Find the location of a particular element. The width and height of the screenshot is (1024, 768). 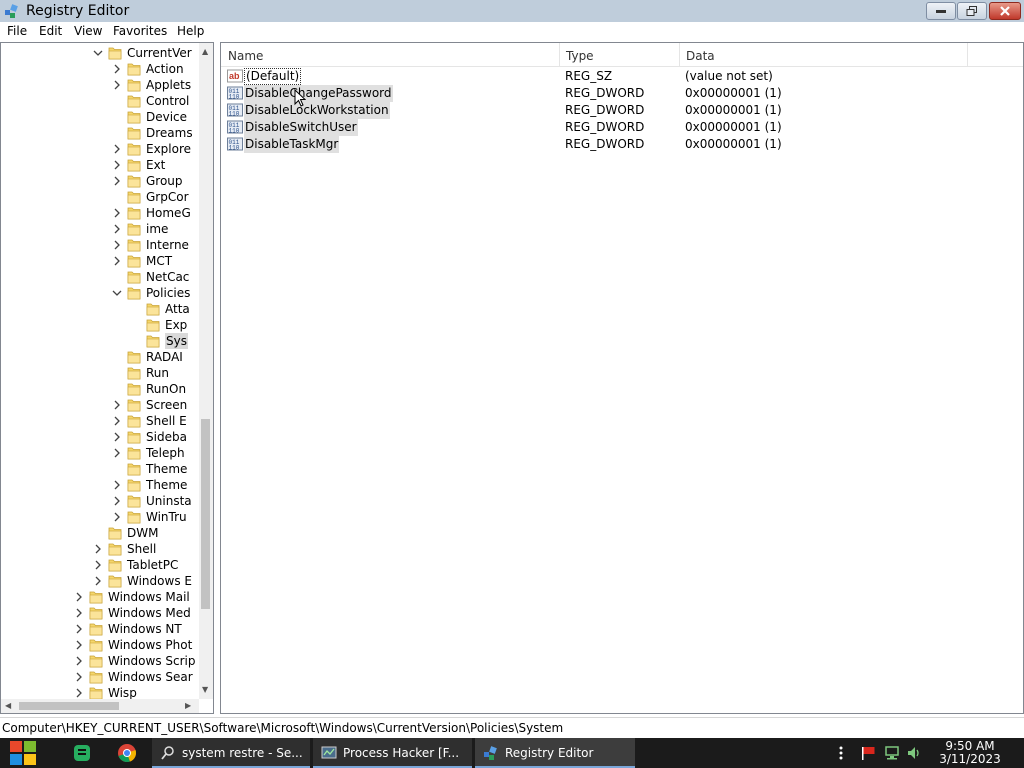

window-title: Registry Editor is located at coordinates (78, 11).